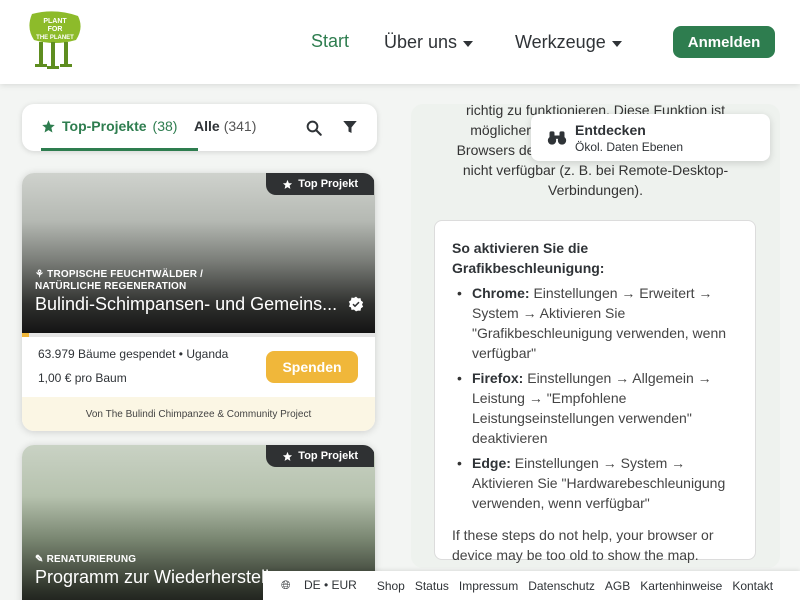 The width and height of the screenshot is (800, 600). Describe the element at coordinates (629, 147) in the screenshot. I see `explore-subtitle: Ökol. Daten Ebenen` at that location.